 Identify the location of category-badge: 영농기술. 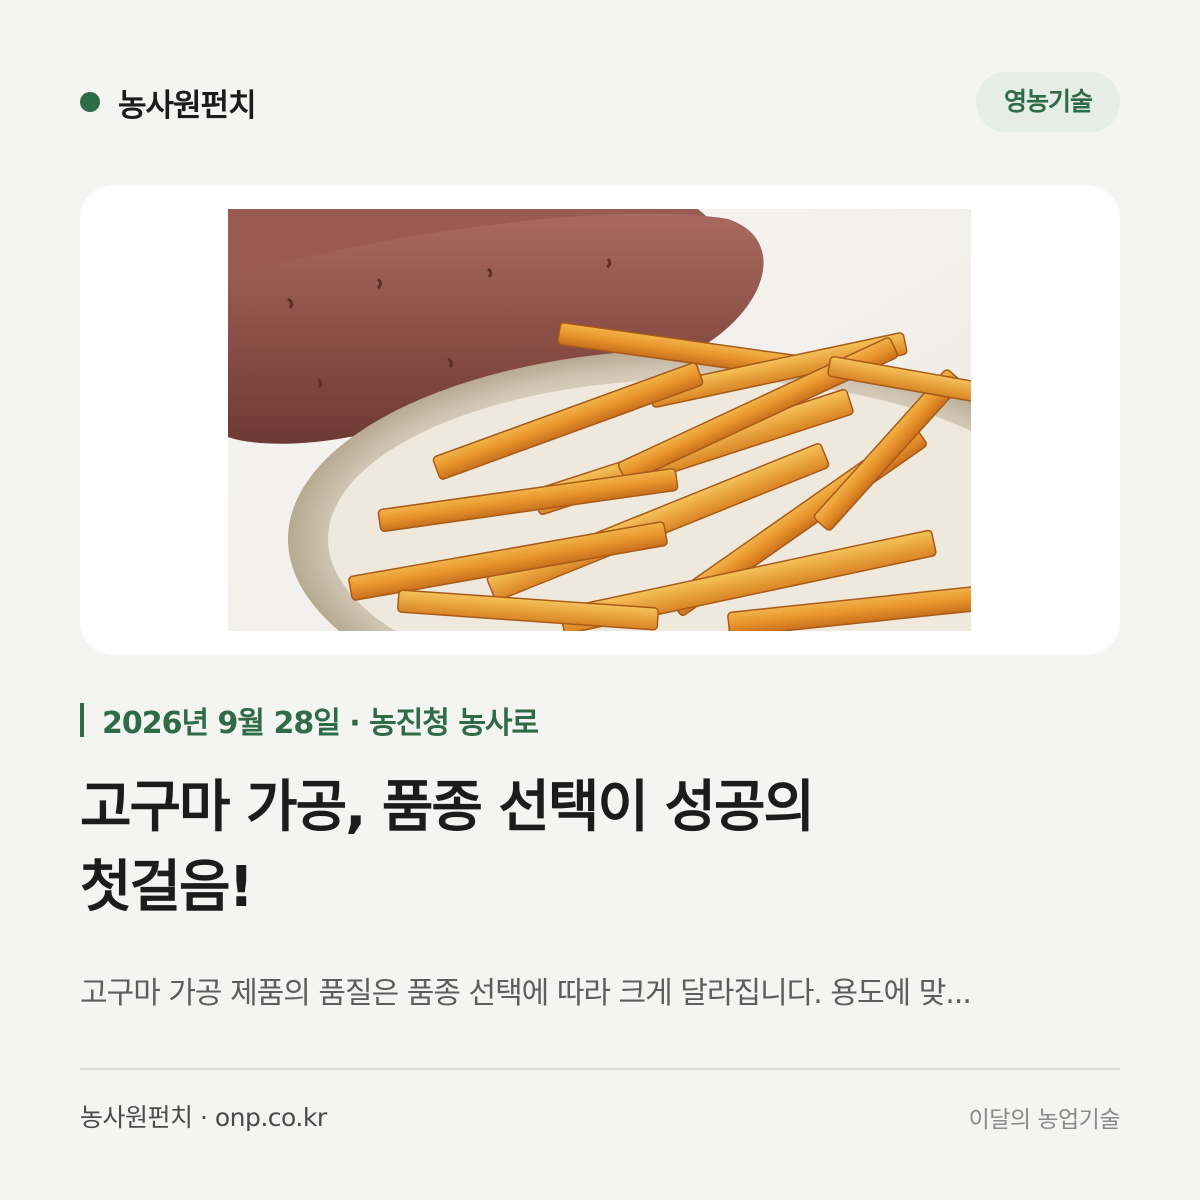
(1047, 102).